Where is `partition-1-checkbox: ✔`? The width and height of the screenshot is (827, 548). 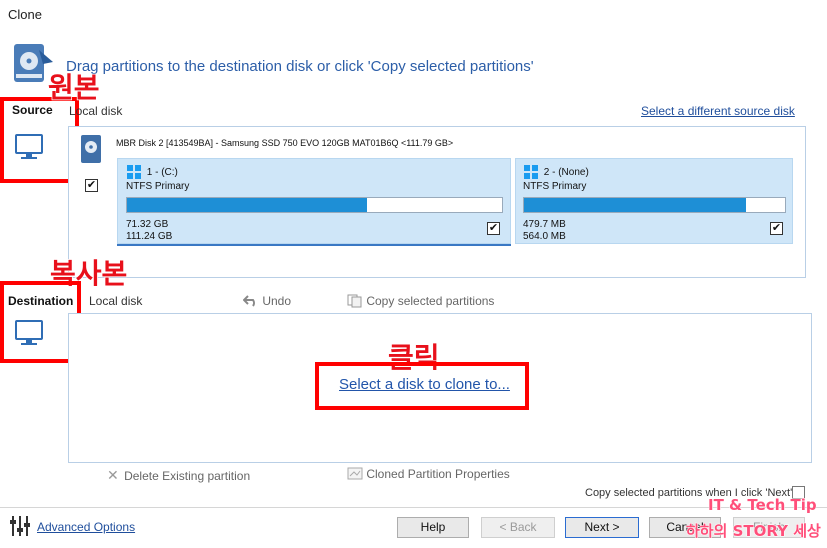 partition-1-checkbox: ✔ is located at coordinates (493, 228).